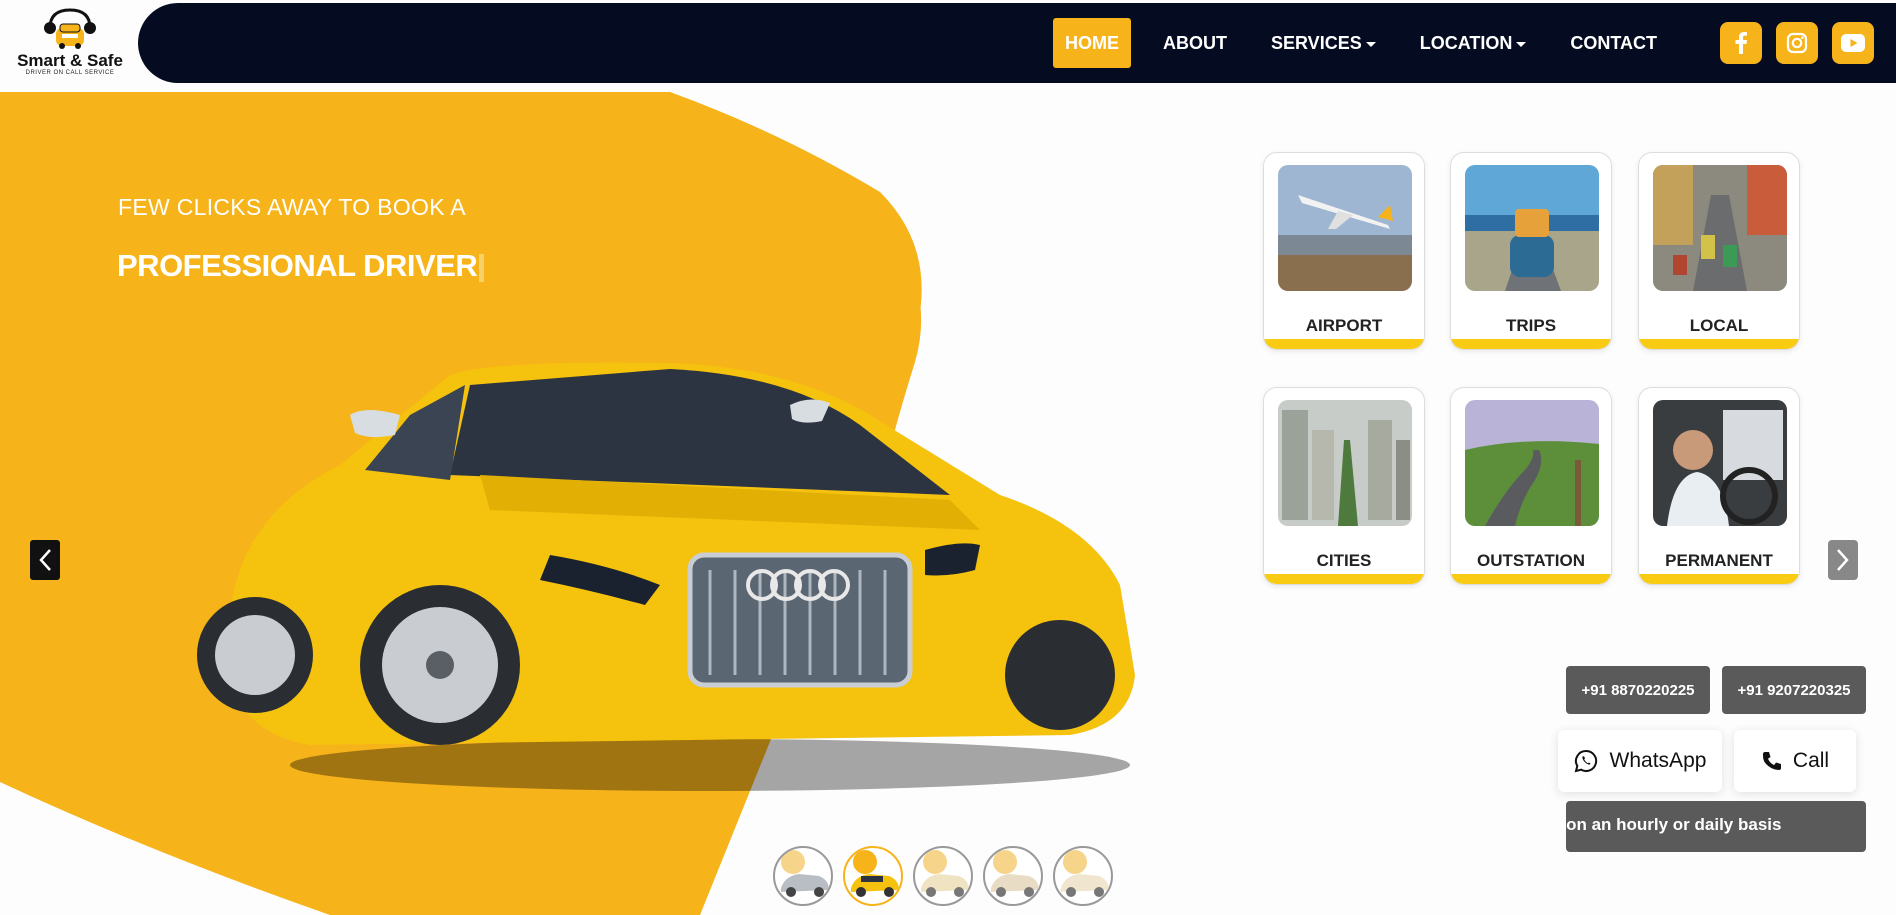 Image resolution: width=1896 pixels, height=915 pixels. I want to click on nav-home: HOME, so click(1092, 43).